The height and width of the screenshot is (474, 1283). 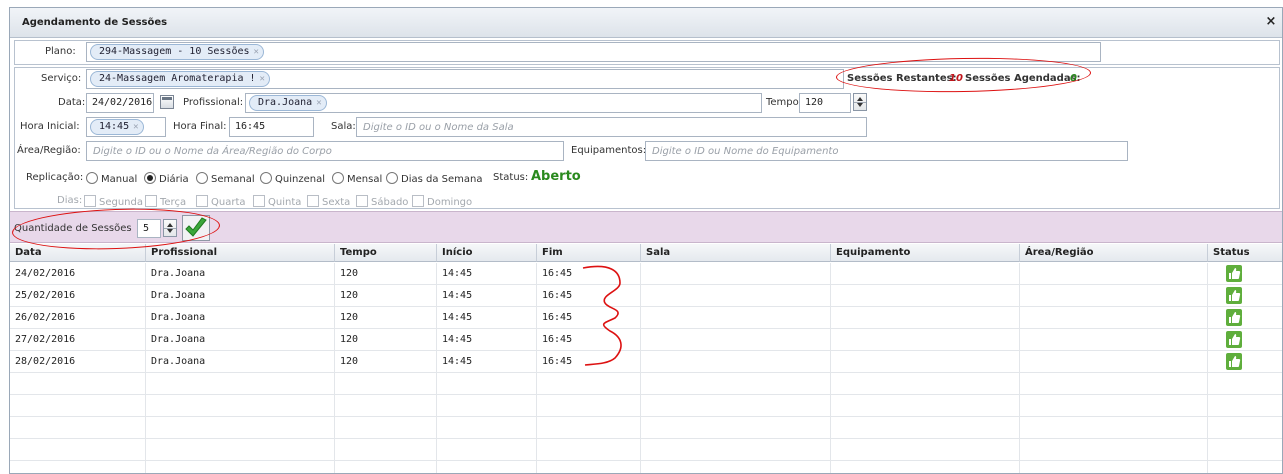 What do you see at coordinates (886, 151) in the screenshot?
I see `equipamentos-input: Digite o ID ou Nome do Equipamento` at bounding box center [886, 151].